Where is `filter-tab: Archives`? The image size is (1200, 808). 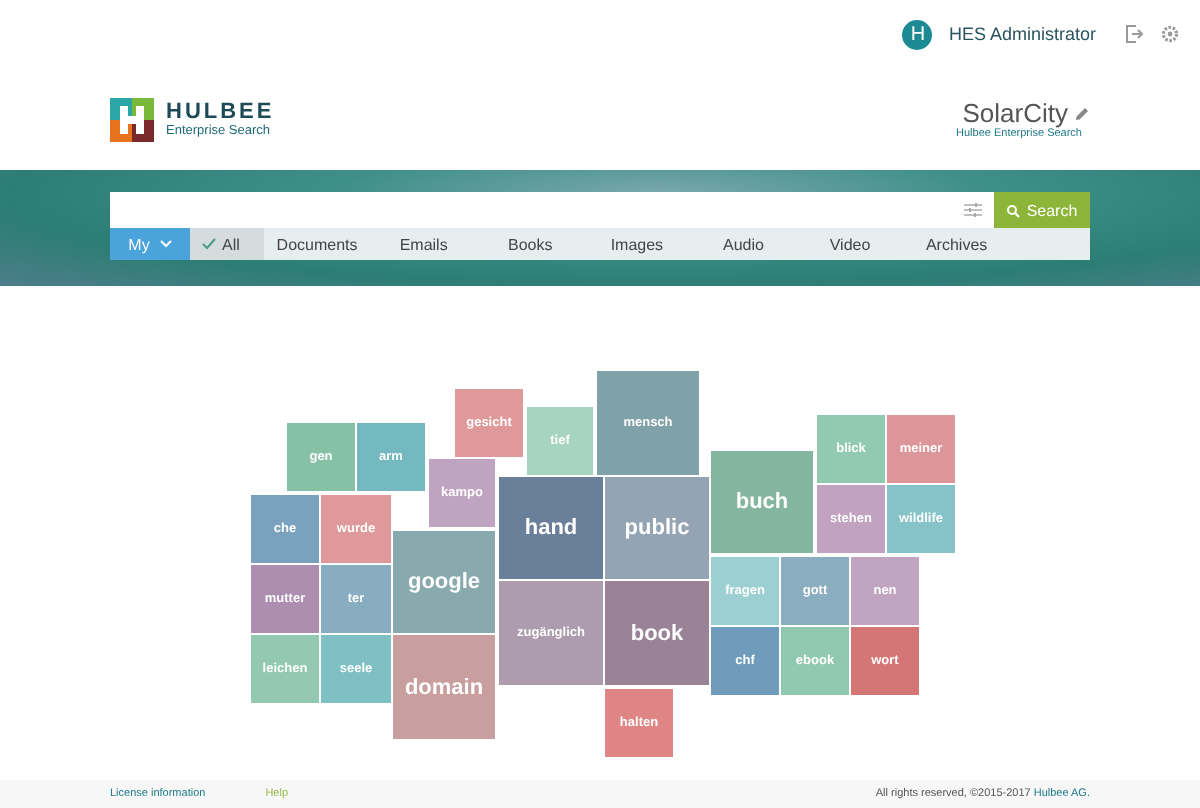 filter-tab: Archives is located at coordinates (956, 244).